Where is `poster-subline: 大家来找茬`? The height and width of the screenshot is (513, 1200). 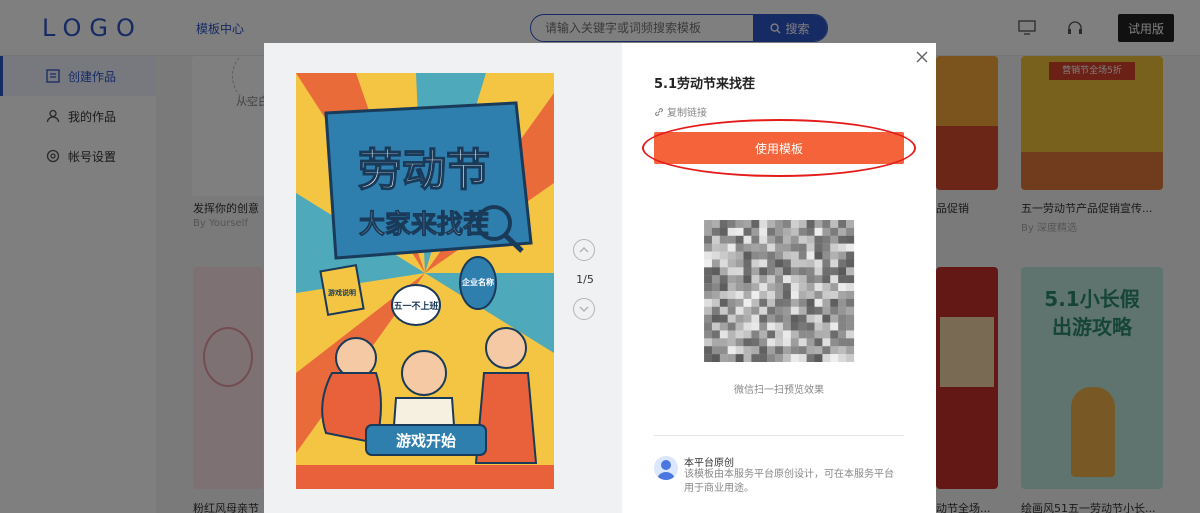 poster-subline: 大家来找茬 is located at coordinates (424, 224).